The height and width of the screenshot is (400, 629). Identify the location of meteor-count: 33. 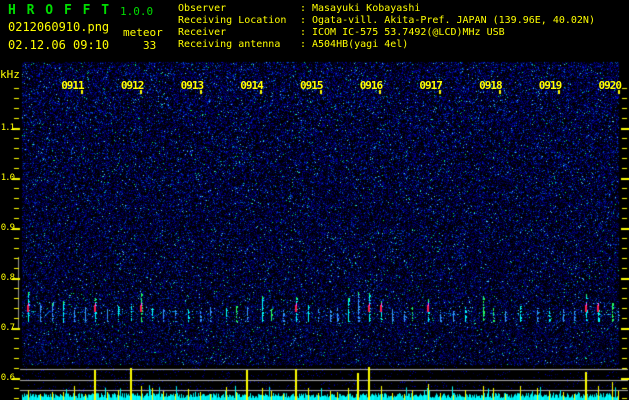
(150, 45).